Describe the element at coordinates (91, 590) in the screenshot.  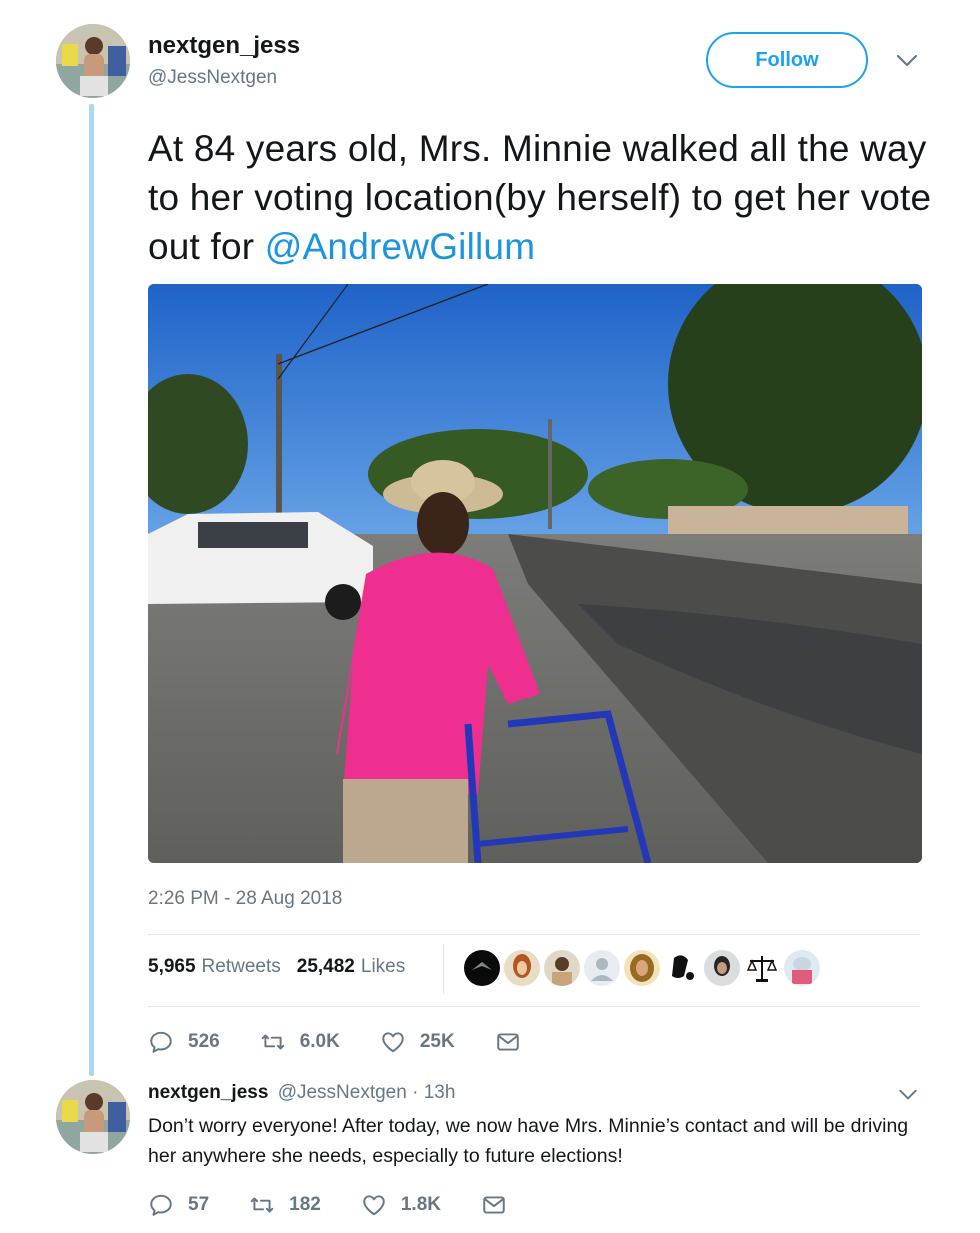
I see `thread-line` at that location.